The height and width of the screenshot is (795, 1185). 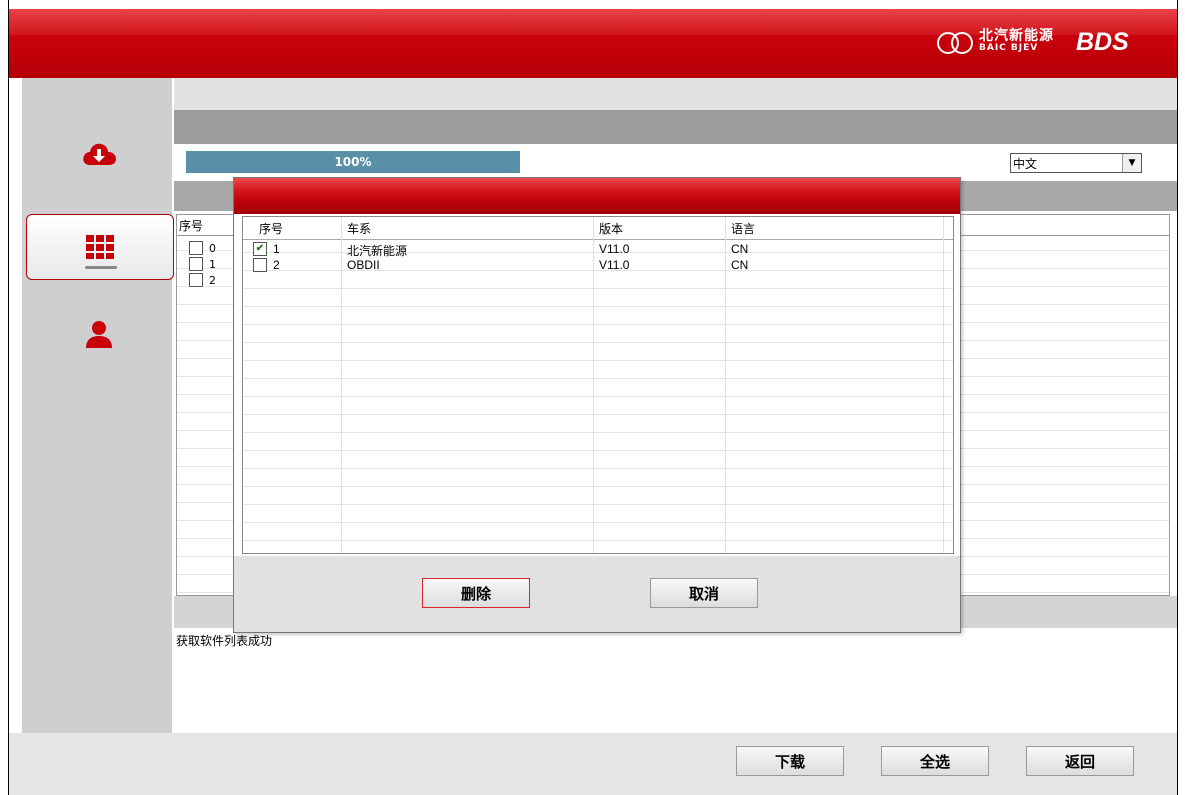 What do you see at coordinates (212, 248) in the screenshot?
I see `row-index: 0` at bounding box center [212, 248].